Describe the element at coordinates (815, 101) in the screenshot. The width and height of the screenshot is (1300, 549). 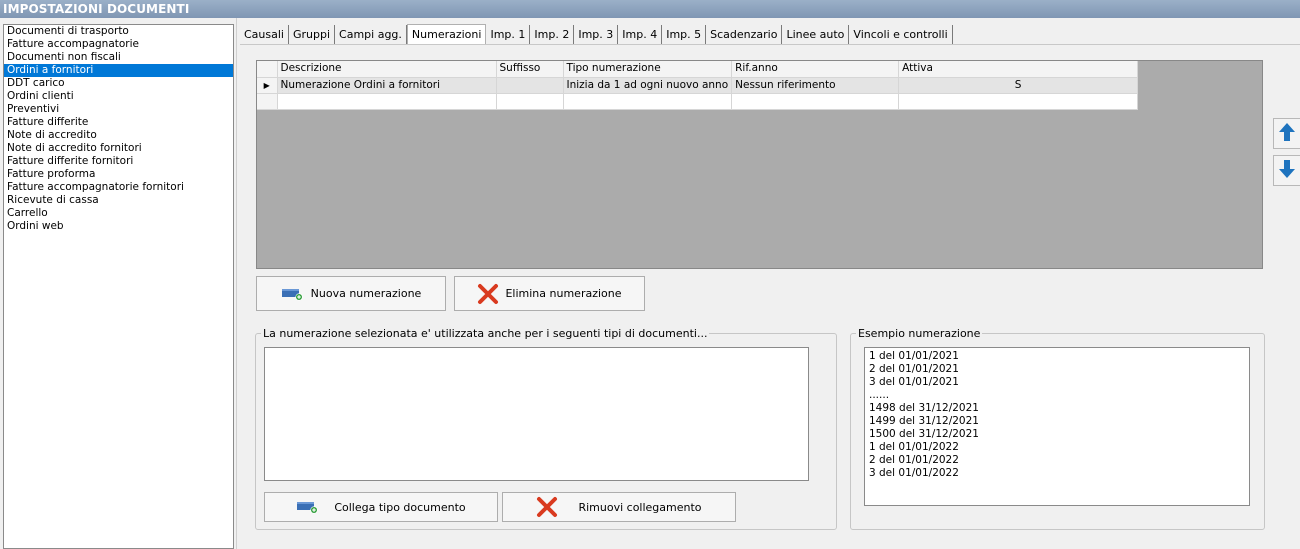
I see `cell-rif-anno` at that location.